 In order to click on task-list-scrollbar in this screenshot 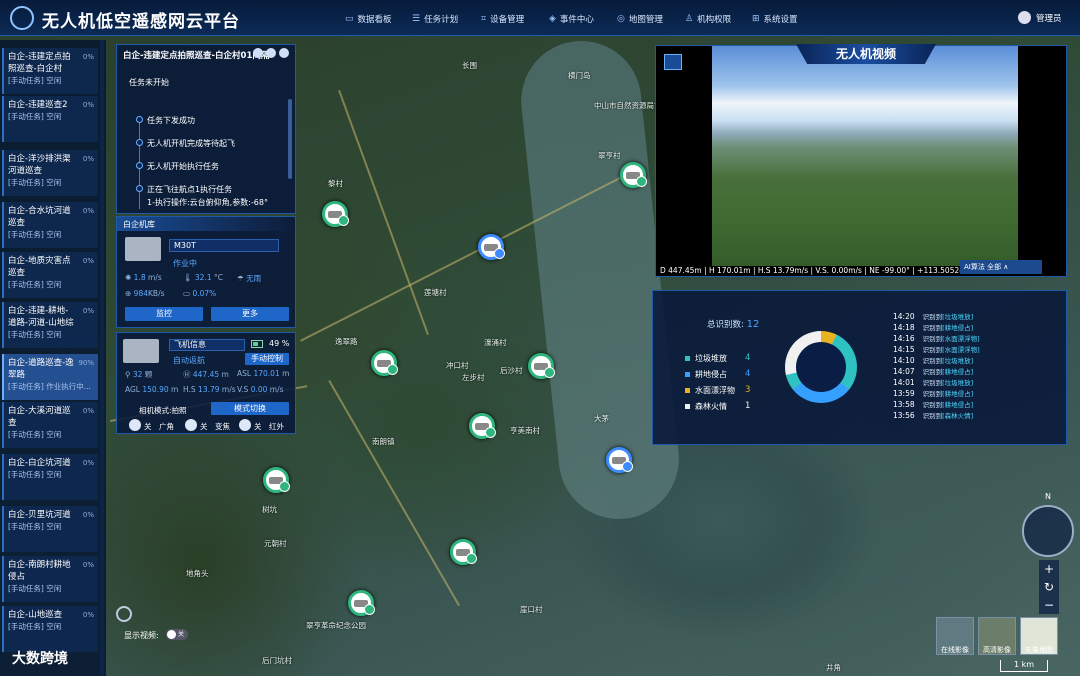, I will do `click(102, 358)`.